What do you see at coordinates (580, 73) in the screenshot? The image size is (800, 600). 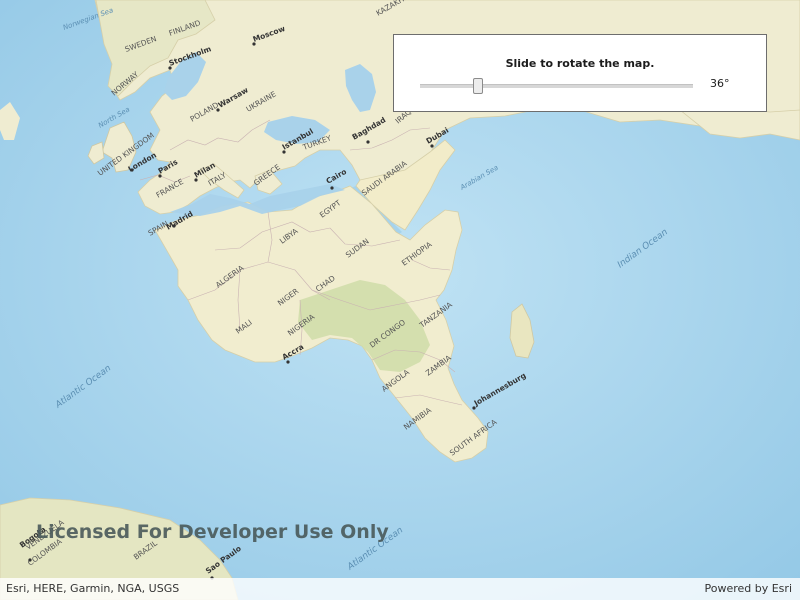 I see `rotation-control-panel: Slide to rotate the map. 36°` at bounding box center [580, 73].